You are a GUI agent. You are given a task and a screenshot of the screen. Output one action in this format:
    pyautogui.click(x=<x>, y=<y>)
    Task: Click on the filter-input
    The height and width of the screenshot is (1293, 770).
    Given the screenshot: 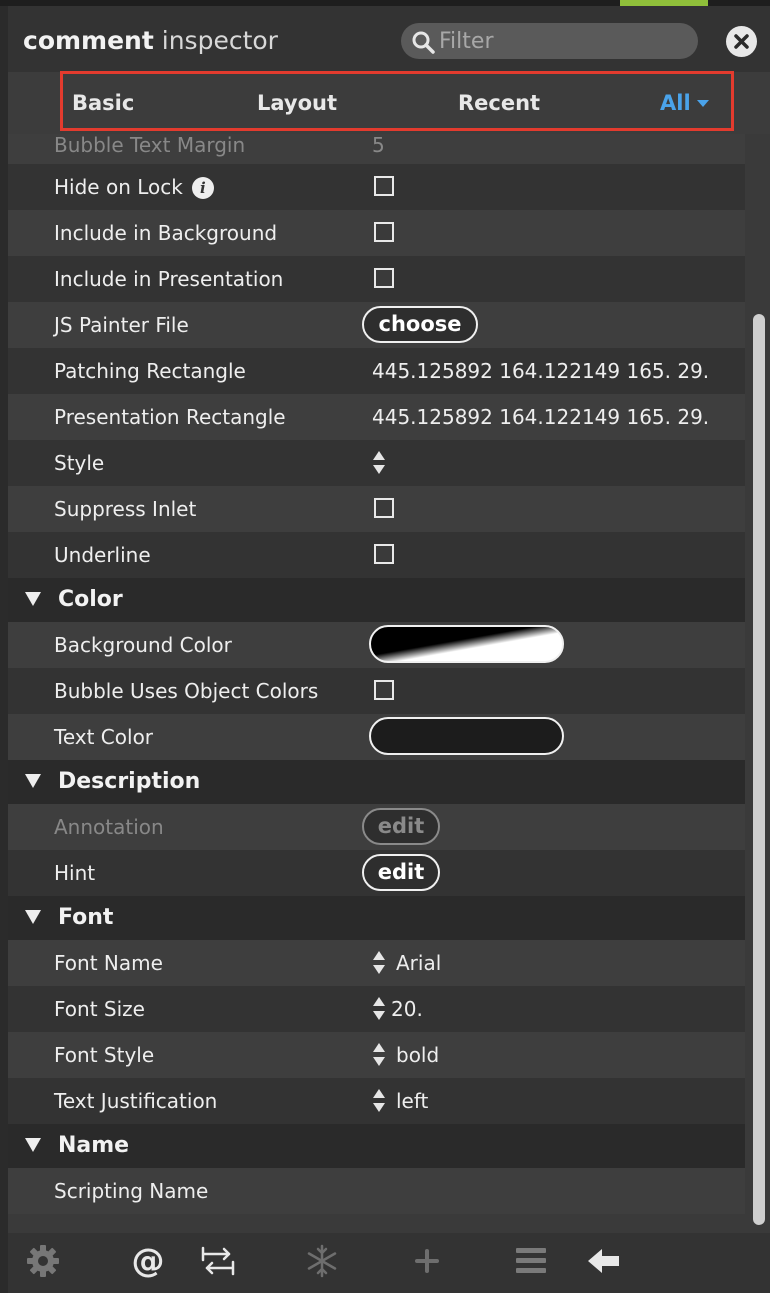 What is the action you would take?
    pyautogui.click(x=564, y=41)
    